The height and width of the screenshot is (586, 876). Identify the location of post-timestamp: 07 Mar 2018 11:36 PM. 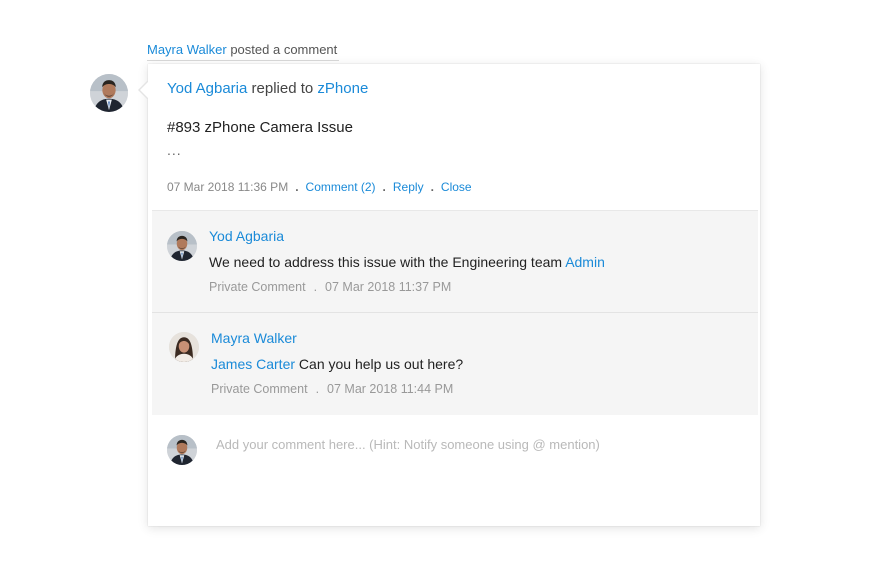
(228, 187).